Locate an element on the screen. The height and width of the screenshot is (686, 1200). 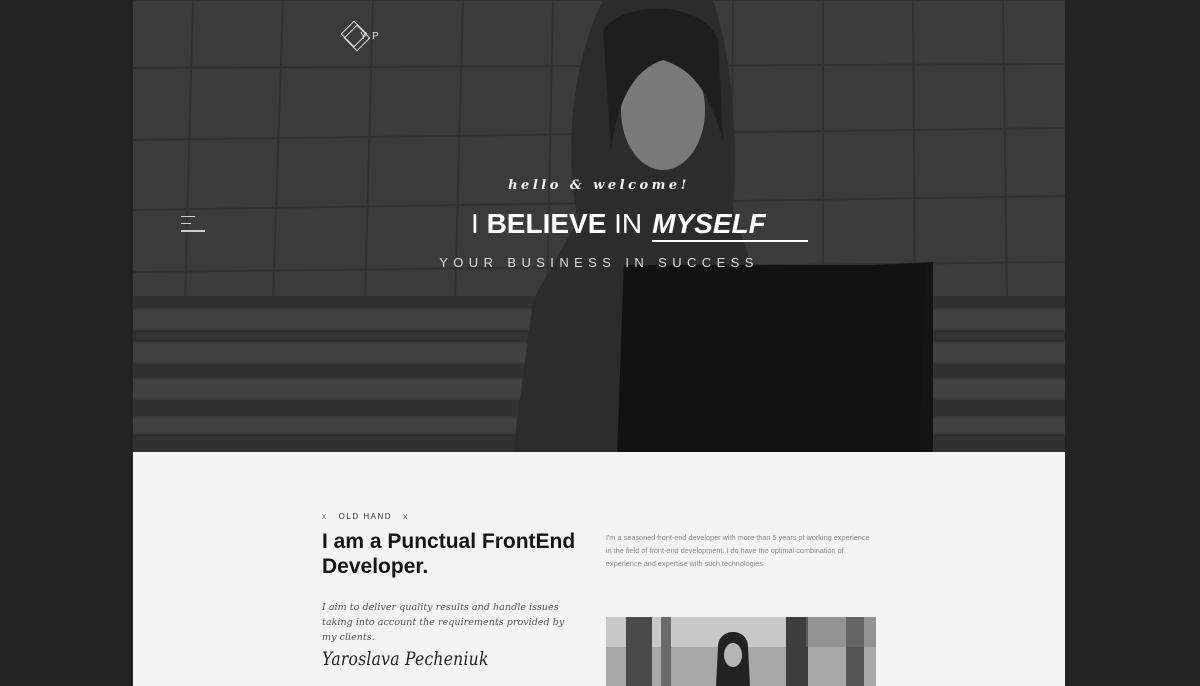
about-title: I am a Punctual FrontEnd Developer. is located at coordinates (449, 554).